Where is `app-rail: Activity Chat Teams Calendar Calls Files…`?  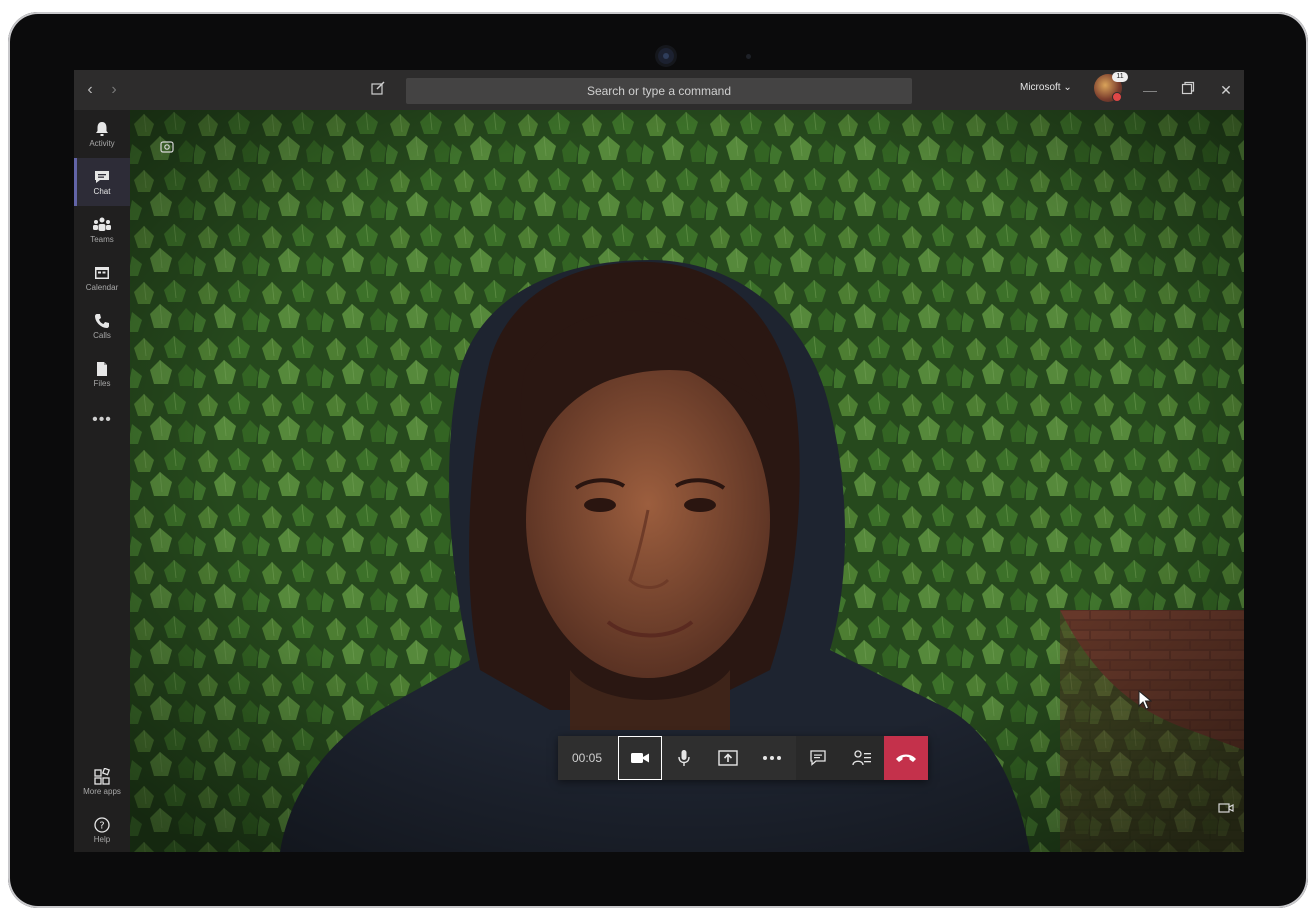
app-rail: Activity Chat Teams Calendar Calls Files… is located at coordinates (102, 481).